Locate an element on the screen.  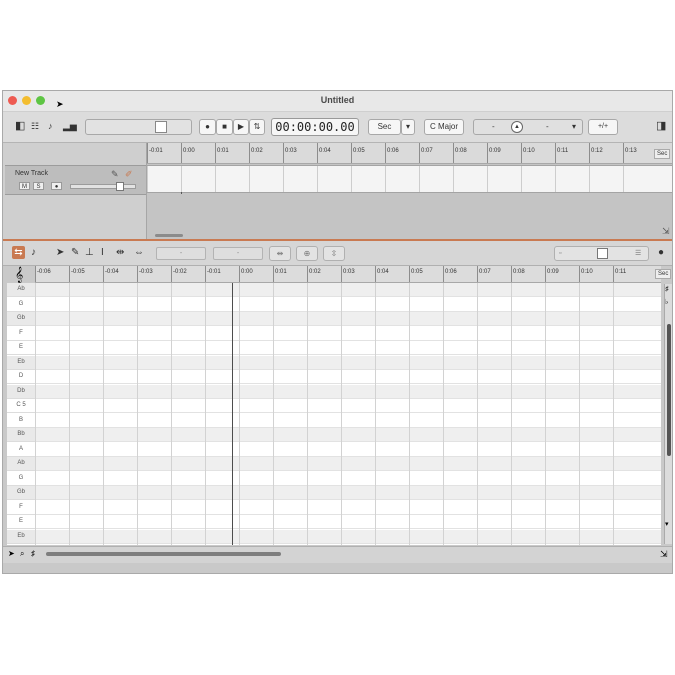
piano-key: Db is located at coordinates (21, 391).